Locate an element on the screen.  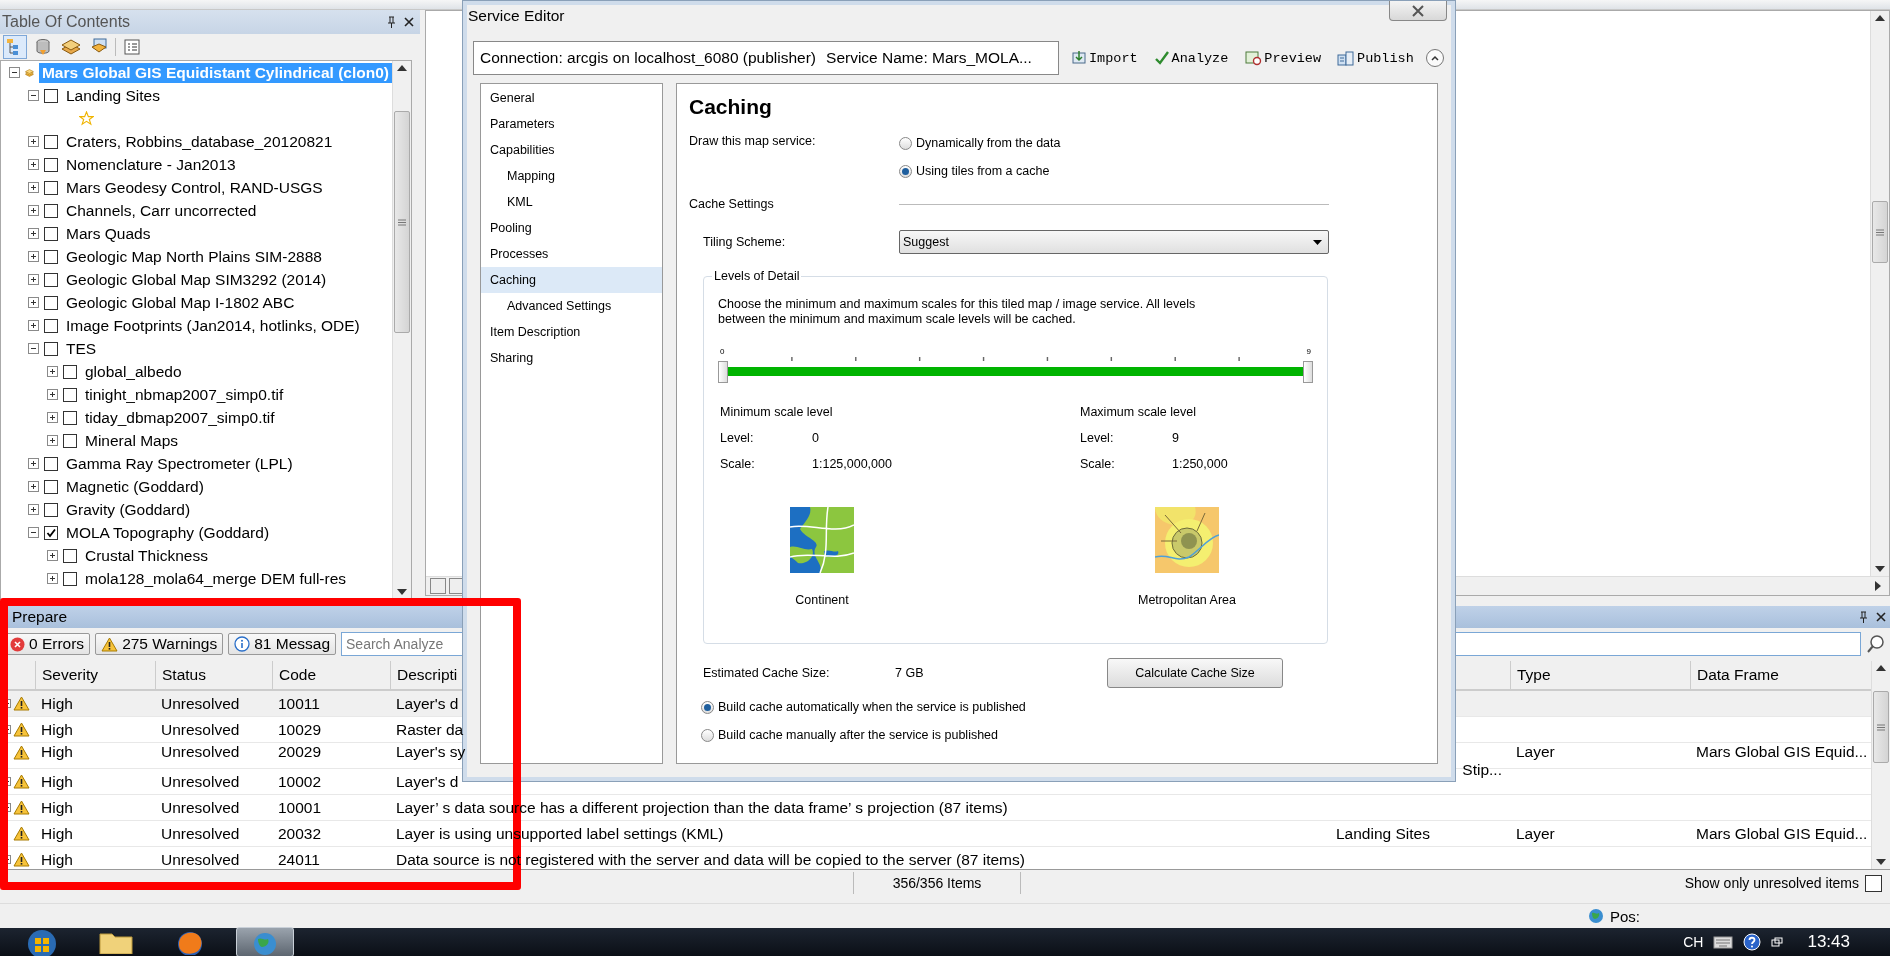
tree-item: Mineral Maps is located at coordinates (132, 440).